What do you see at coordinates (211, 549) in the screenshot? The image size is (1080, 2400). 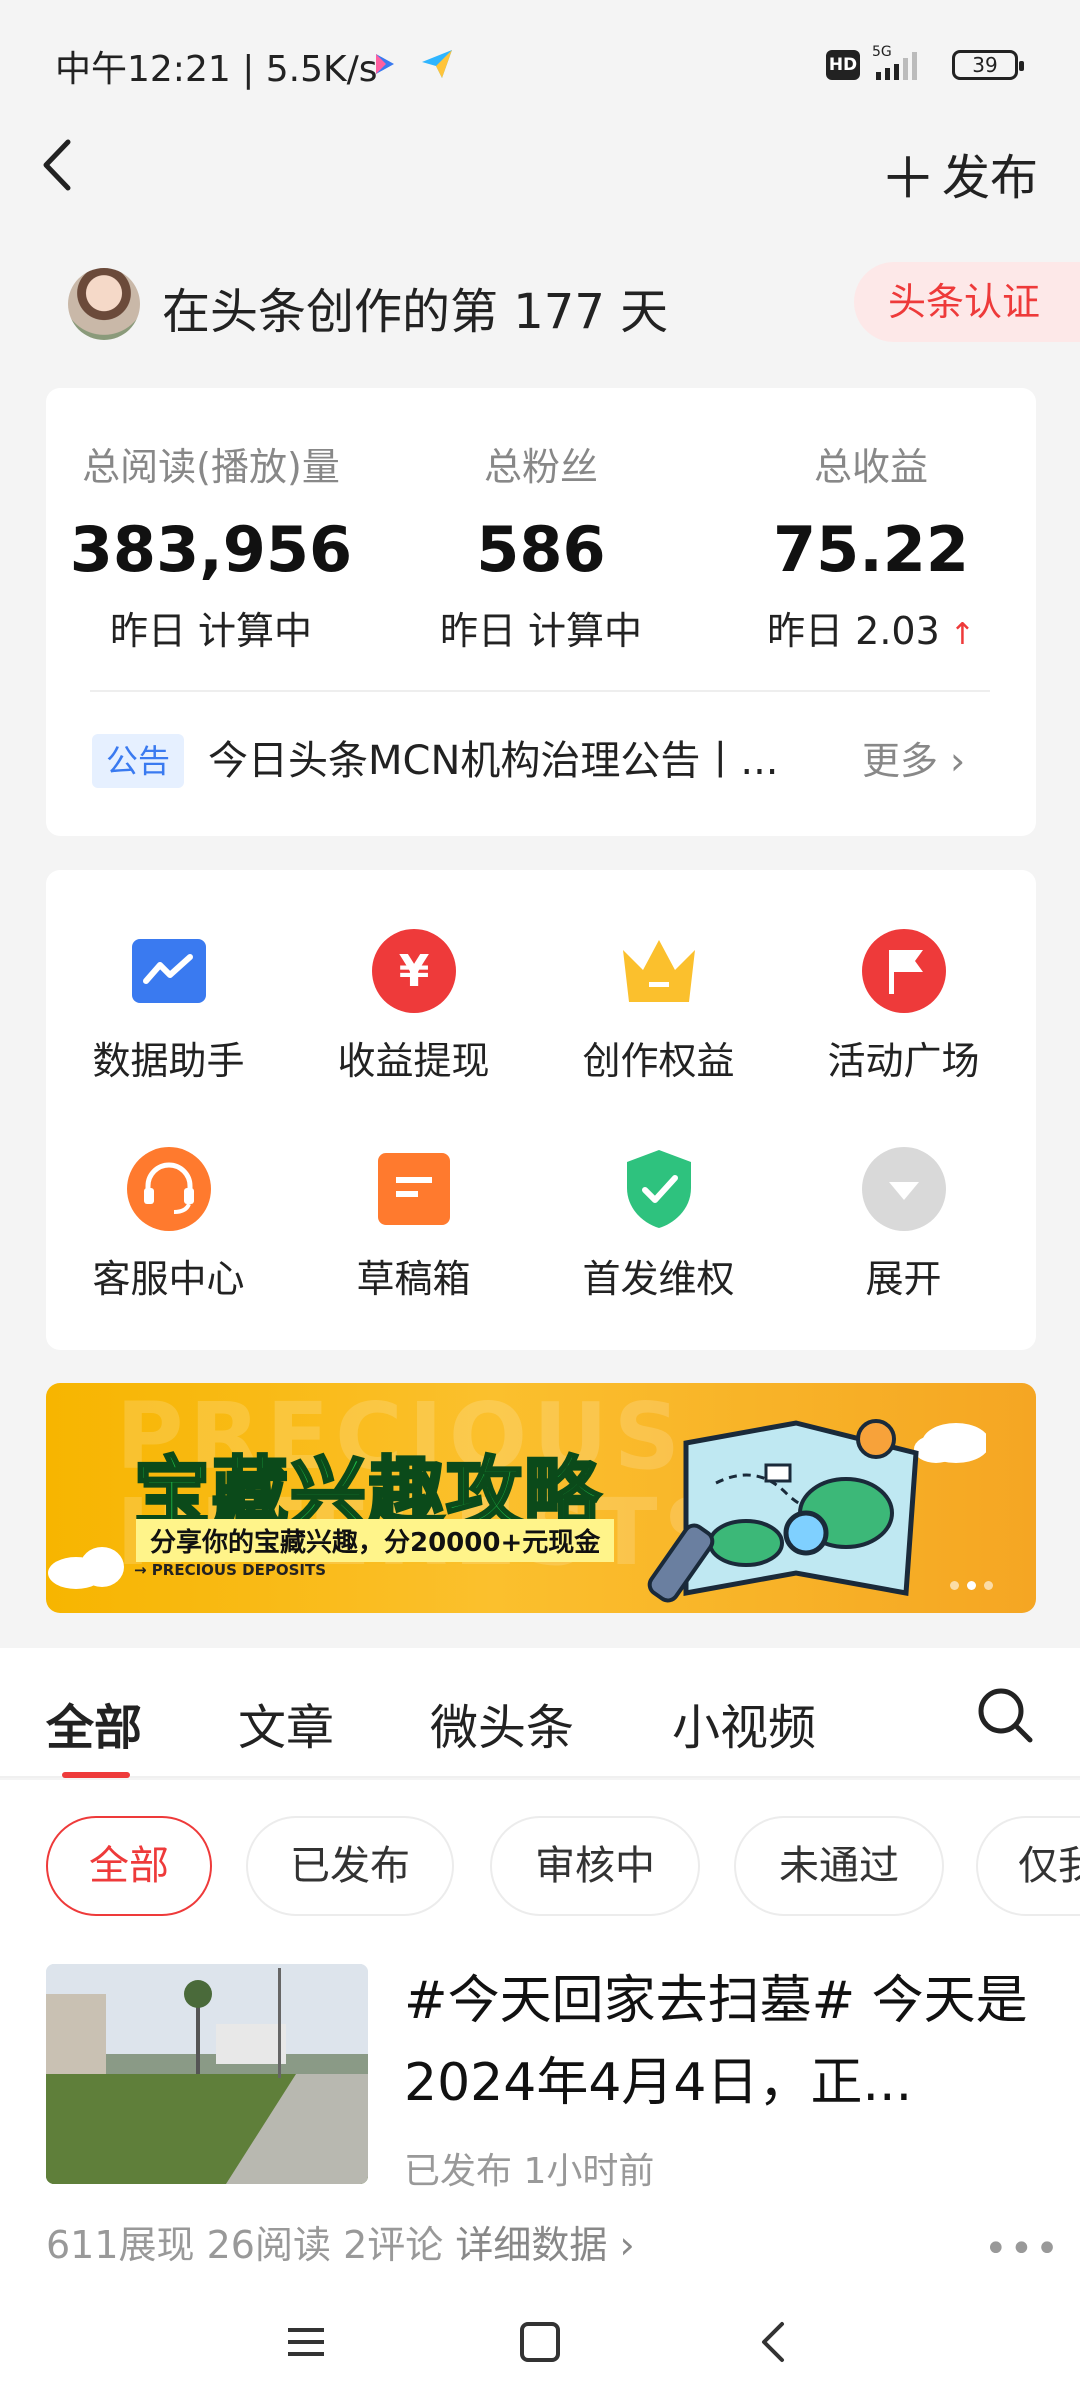 I see `stat-value: 383,956` at bounding box center [211, 549].